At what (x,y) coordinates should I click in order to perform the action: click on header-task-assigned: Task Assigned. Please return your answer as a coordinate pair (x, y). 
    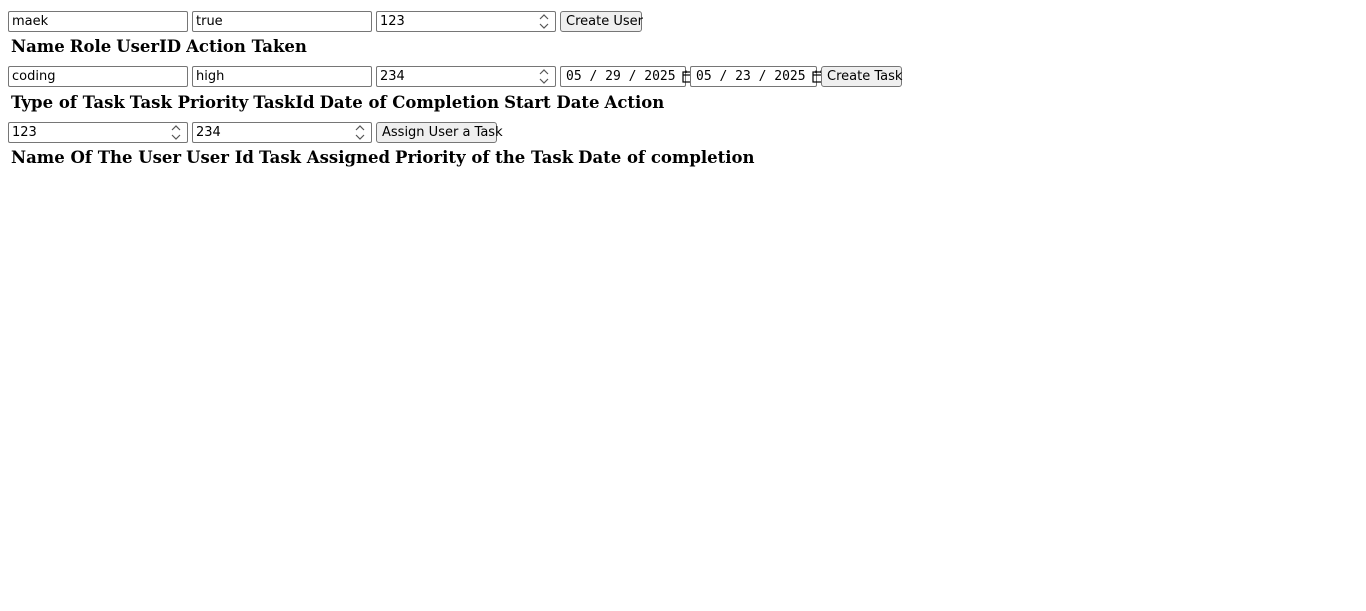
    Looking at the image, I should click on (324, 157).